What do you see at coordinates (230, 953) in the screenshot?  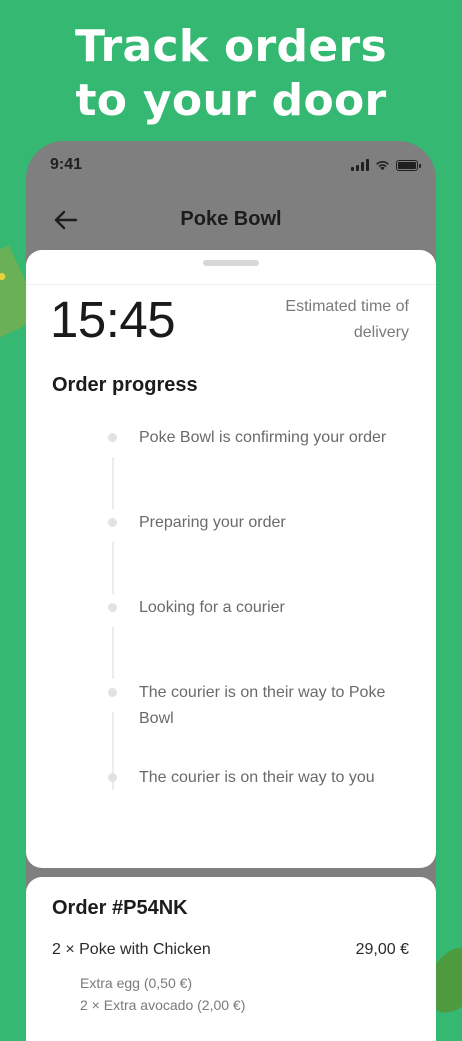 I see `order-item: 2 × Poke with Chicken 29,00 €` at bounding box center [230, 953].